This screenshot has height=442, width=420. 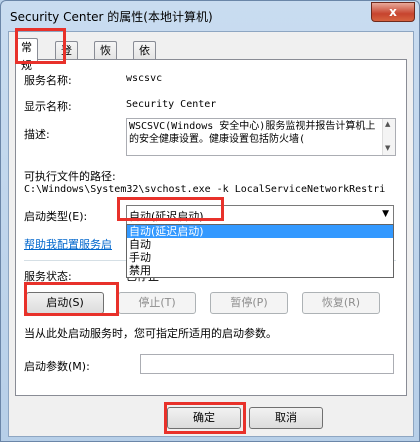 I want to click on close-button: x, so click(x=393, y=12).